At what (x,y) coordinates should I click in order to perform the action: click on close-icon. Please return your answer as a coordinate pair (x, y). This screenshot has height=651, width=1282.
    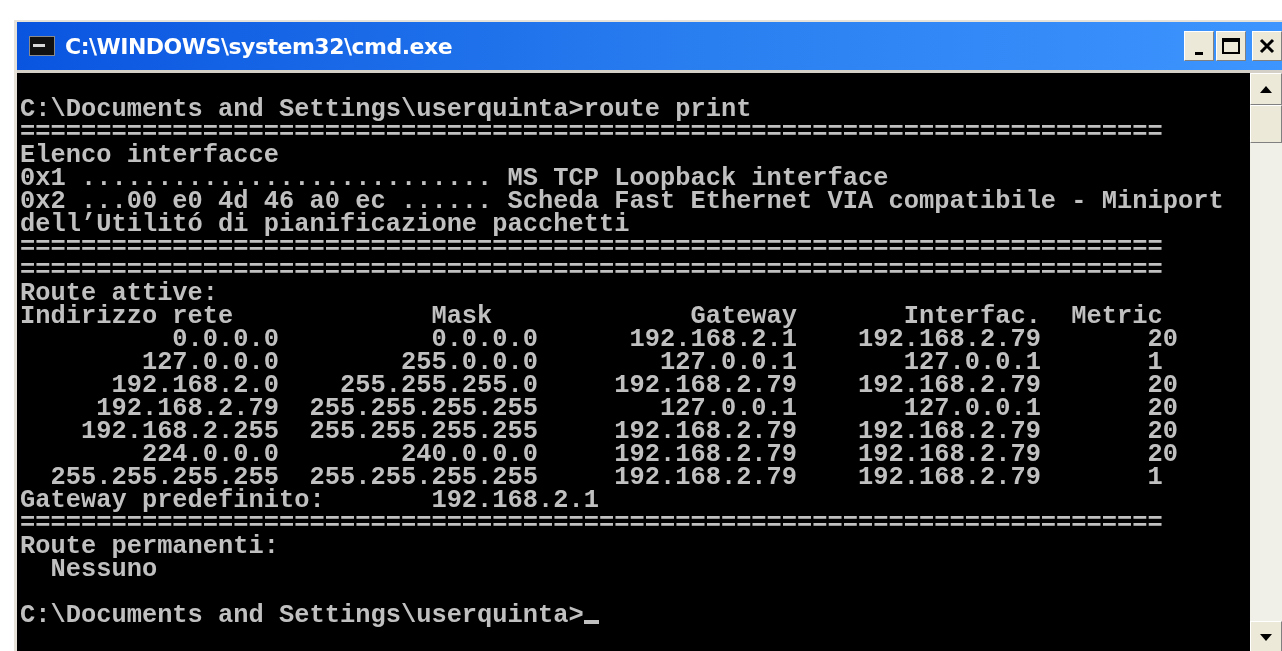
    Looking at the image, I should click on (1267, 46).